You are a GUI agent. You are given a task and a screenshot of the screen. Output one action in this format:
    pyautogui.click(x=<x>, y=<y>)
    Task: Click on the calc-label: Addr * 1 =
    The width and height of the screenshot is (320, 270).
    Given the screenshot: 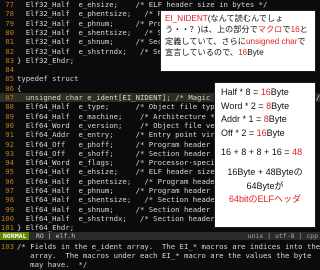 What is the action you would take?
    pyautogui.click(x=242, y=119)
    